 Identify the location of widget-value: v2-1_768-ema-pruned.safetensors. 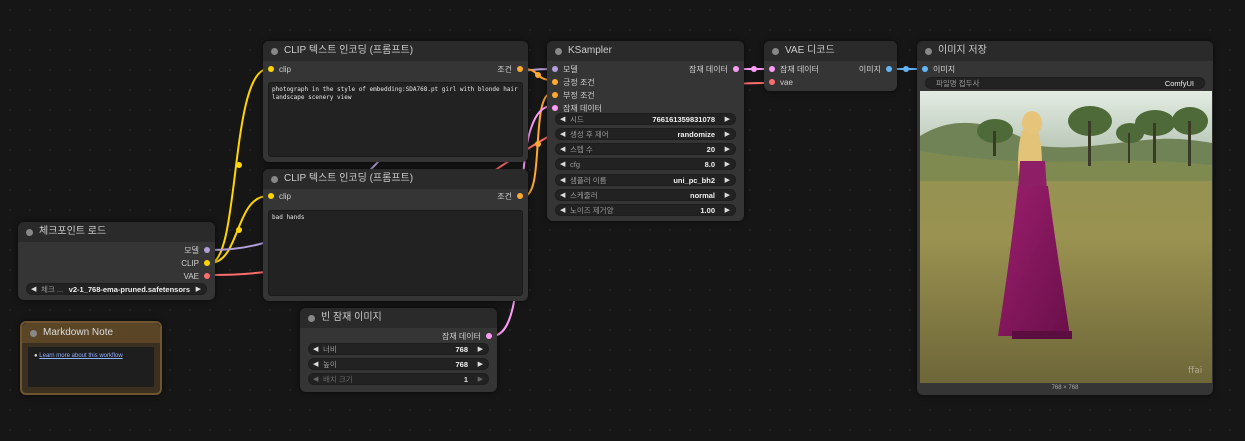
(129, 289).